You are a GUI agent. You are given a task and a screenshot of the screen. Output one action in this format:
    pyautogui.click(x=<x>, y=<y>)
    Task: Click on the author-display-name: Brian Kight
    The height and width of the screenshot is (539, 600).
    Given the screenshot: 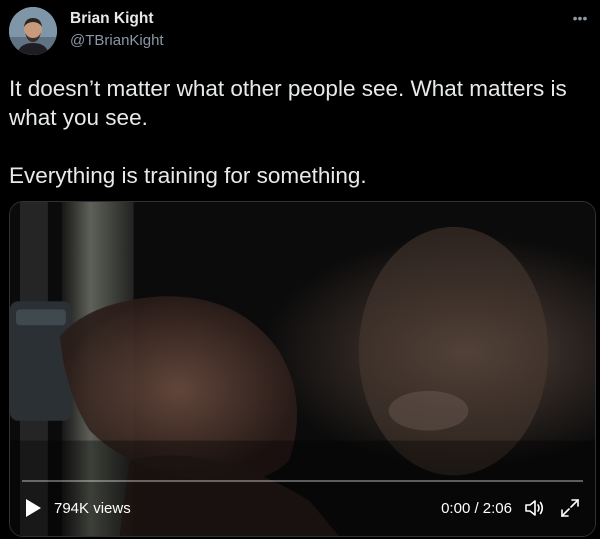 What is the action you would take?
    pyautogui.click(x=112, y=19)
    